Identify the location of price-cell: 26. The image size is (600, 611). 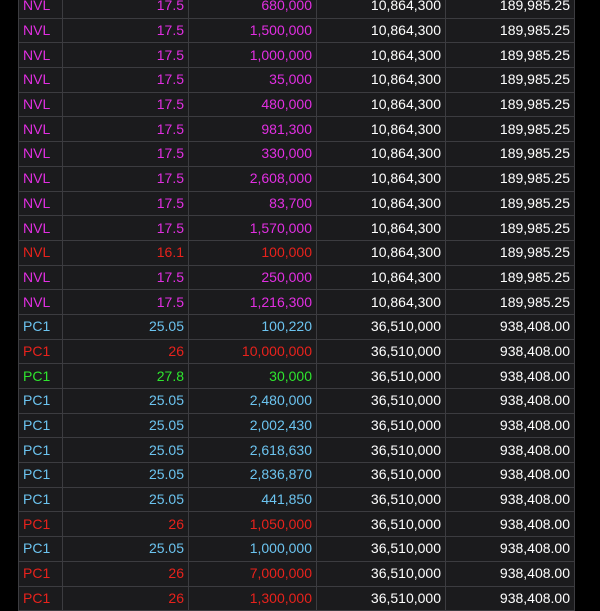
(125, 598).